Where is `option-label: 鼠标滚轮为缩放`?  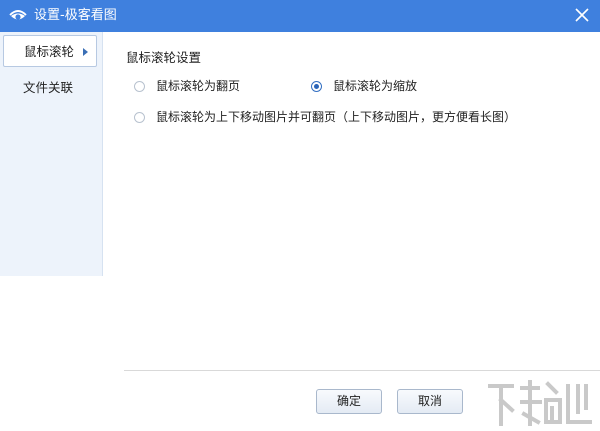 option-label: 鼠标滚轮为缩放 is located at coordinates (375, 86).